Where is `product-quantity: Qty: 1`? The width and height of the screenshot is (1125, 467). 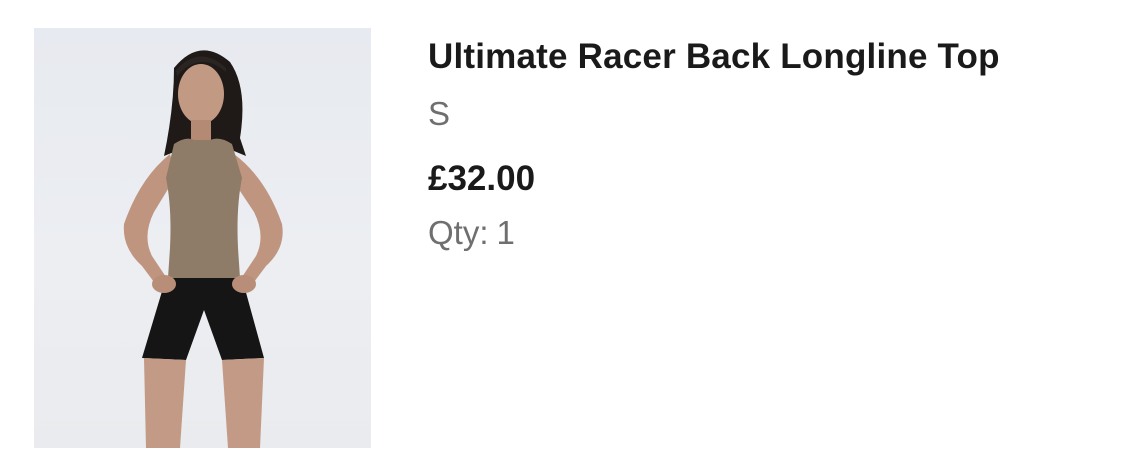 product-quantity: Qty: 1 is located at coordinates (768, 233).